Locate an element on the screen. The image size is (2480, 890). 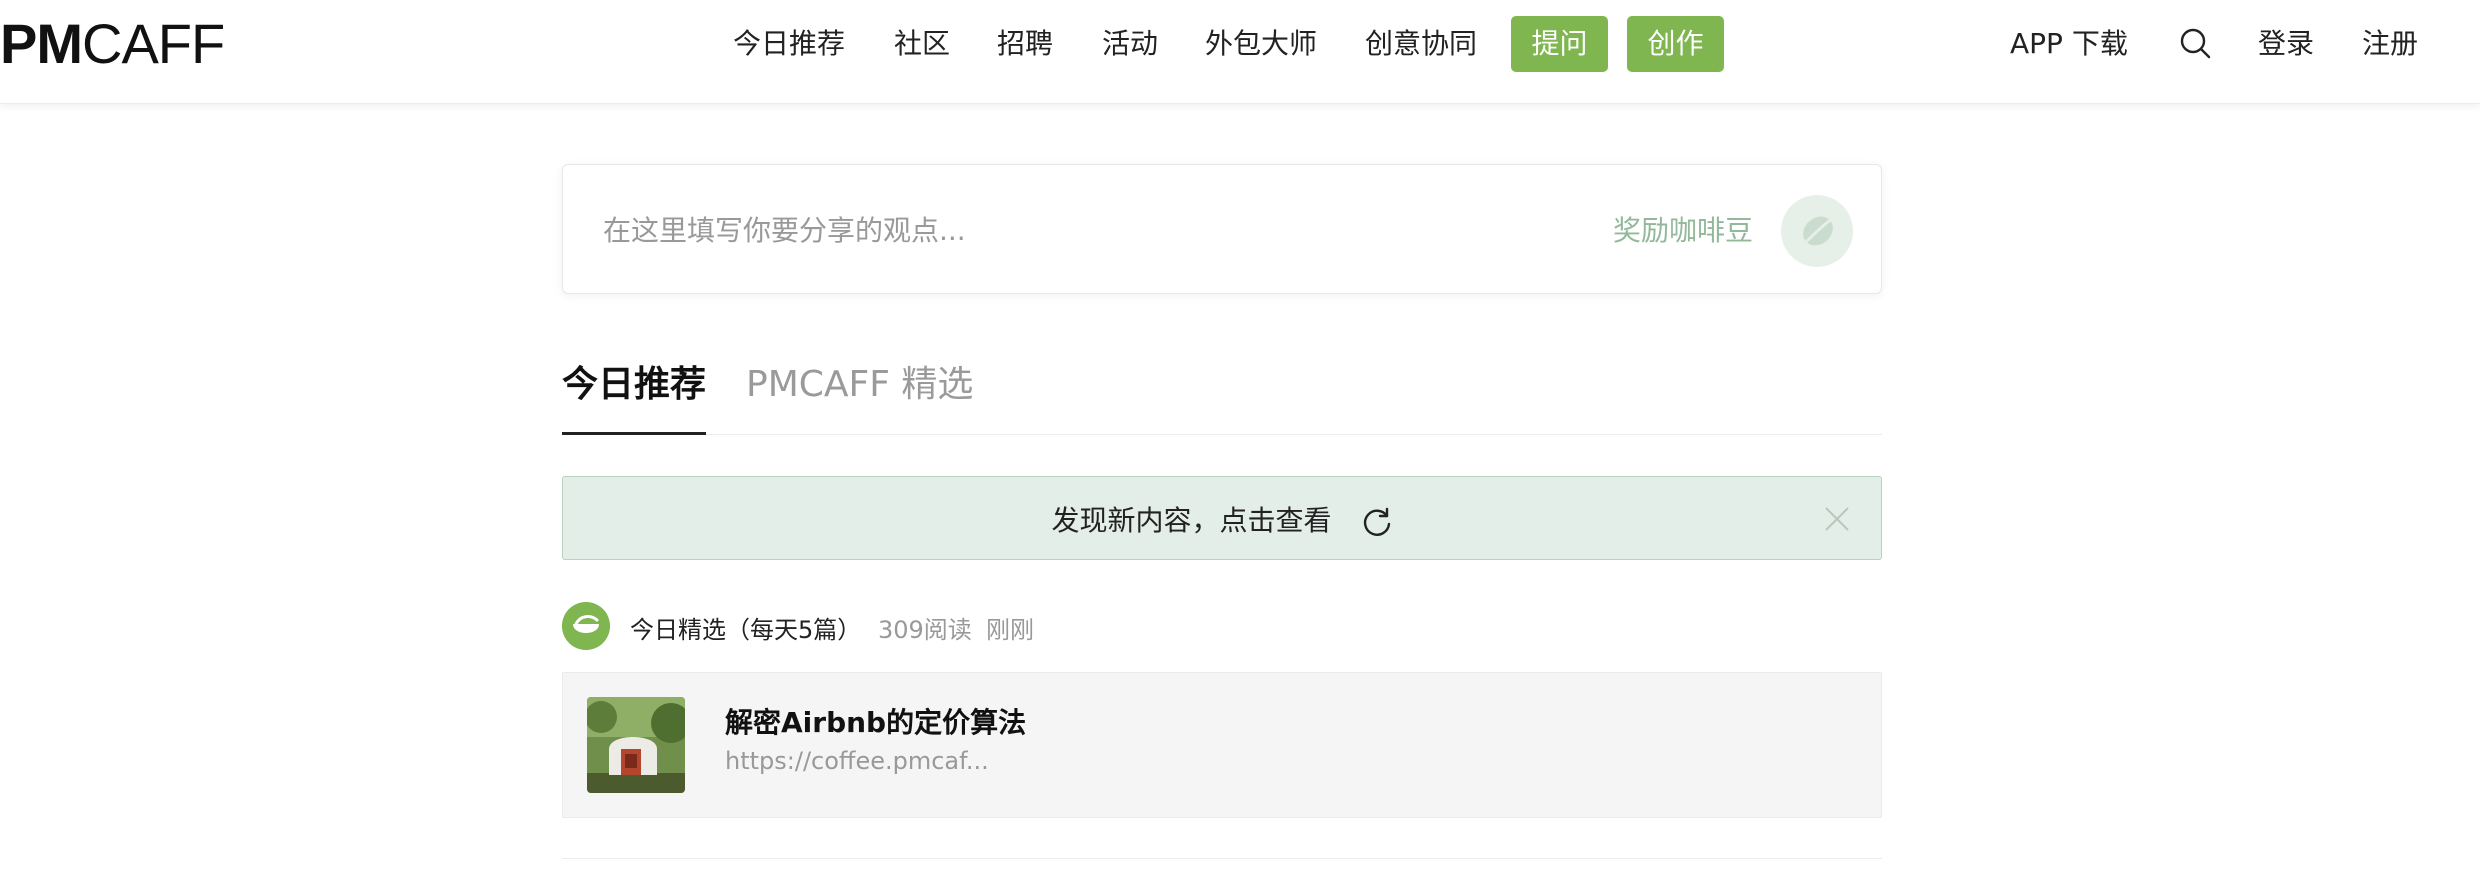
source-avatar is located at coordinates (586, 626).